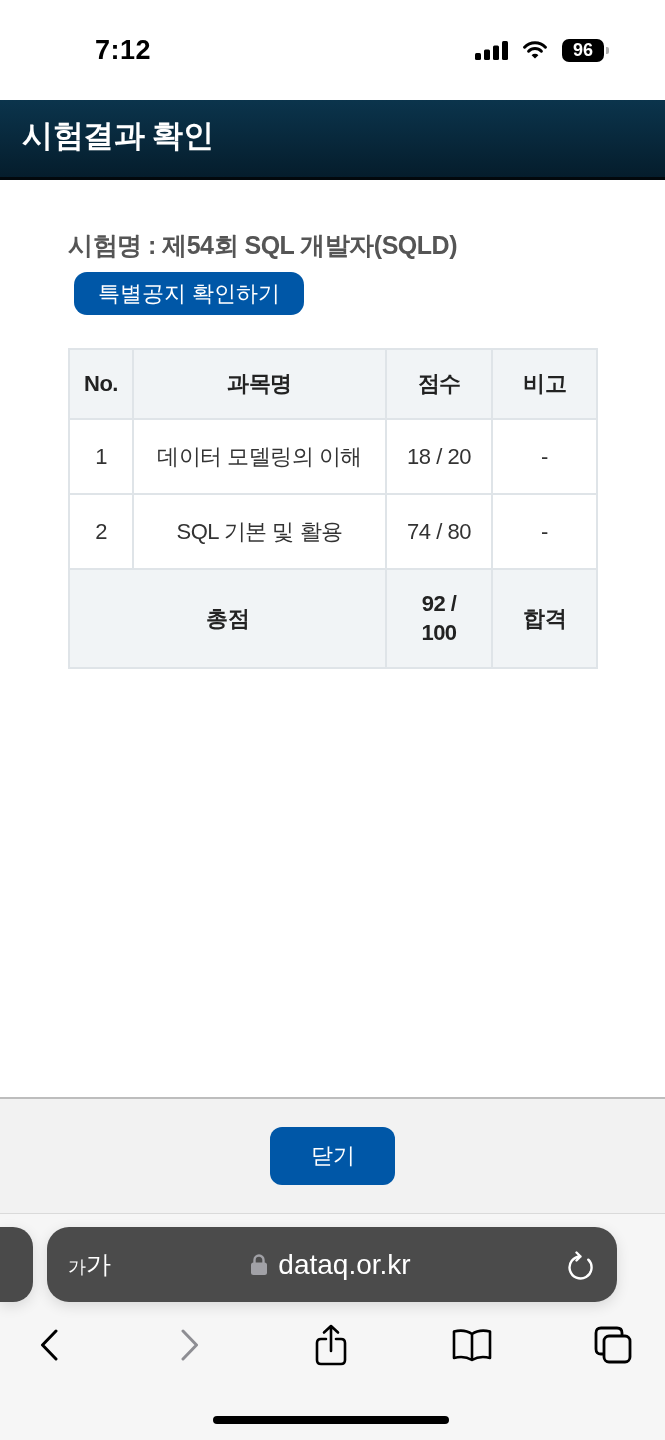 The height and width of the screenshot is (1440, 665). I want to click on column-header: 과목명, so click(259, 384).